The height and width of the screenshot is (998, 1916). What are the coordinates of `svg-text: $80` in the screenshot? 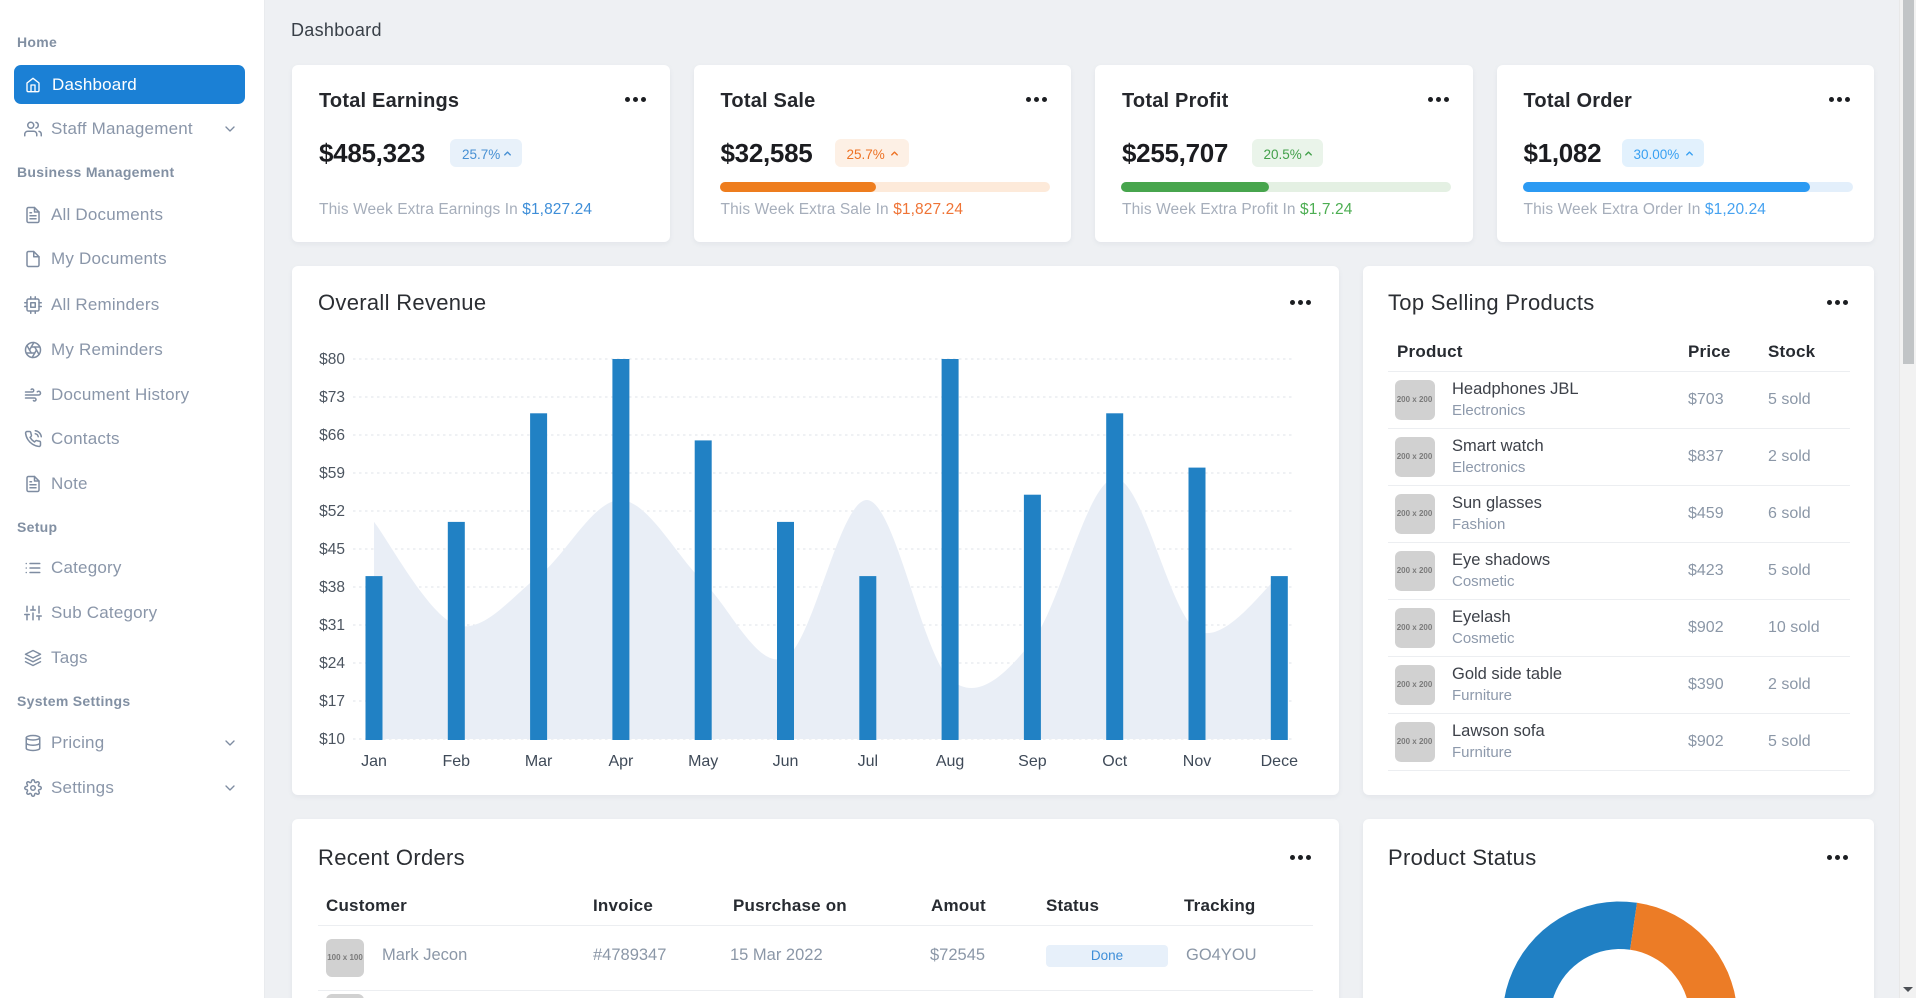 It's located at (332, 359).